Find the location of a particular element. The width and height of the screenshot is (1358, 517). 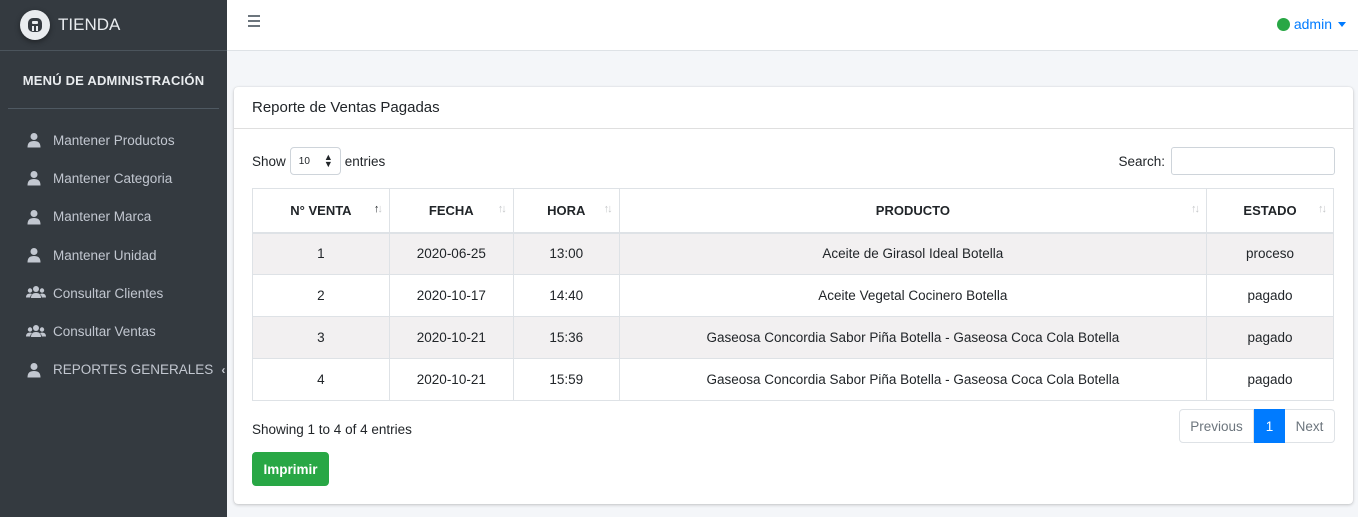

sidebar-item-reportes-generales: REPORTES GENERALES ‹ is located at coordinates (113, 370).